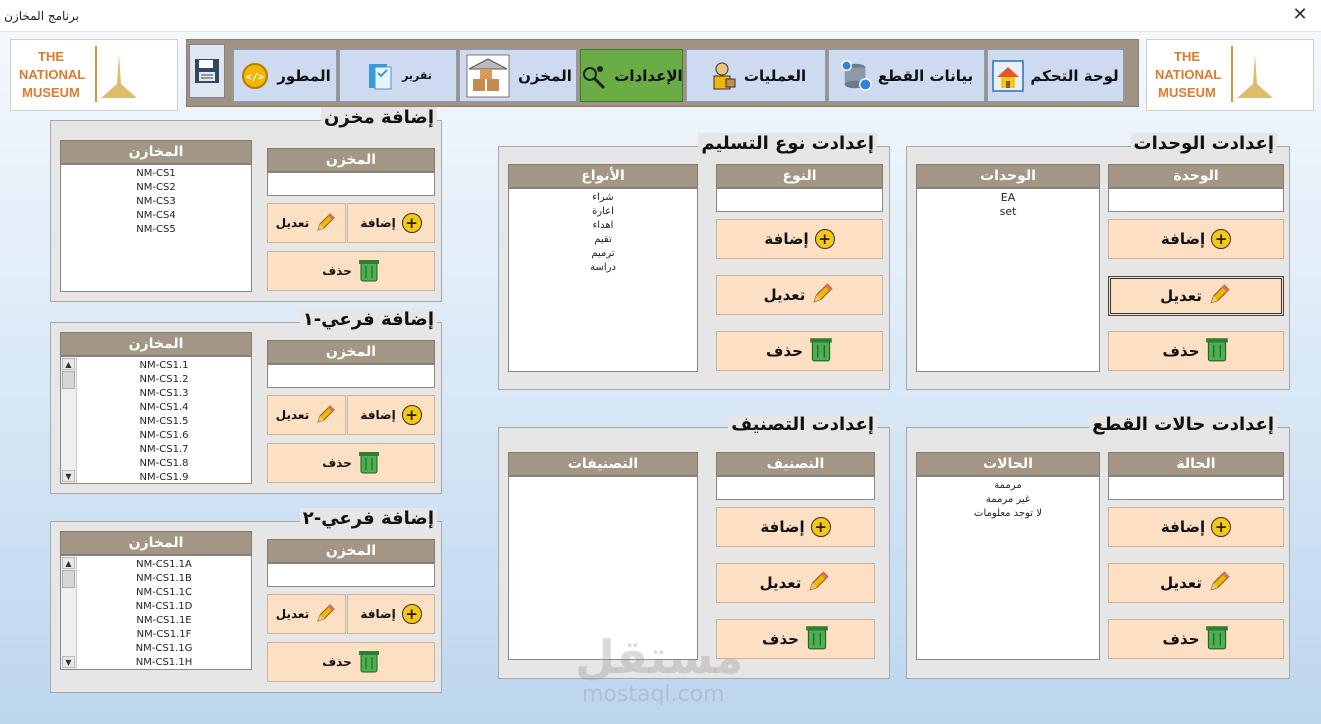 The width and height of the screenshot is (1321, 724). Describe the element at coordinates (906, 75) in the screenshot. I see `tab-item-data: بيانات القطع` at that location.